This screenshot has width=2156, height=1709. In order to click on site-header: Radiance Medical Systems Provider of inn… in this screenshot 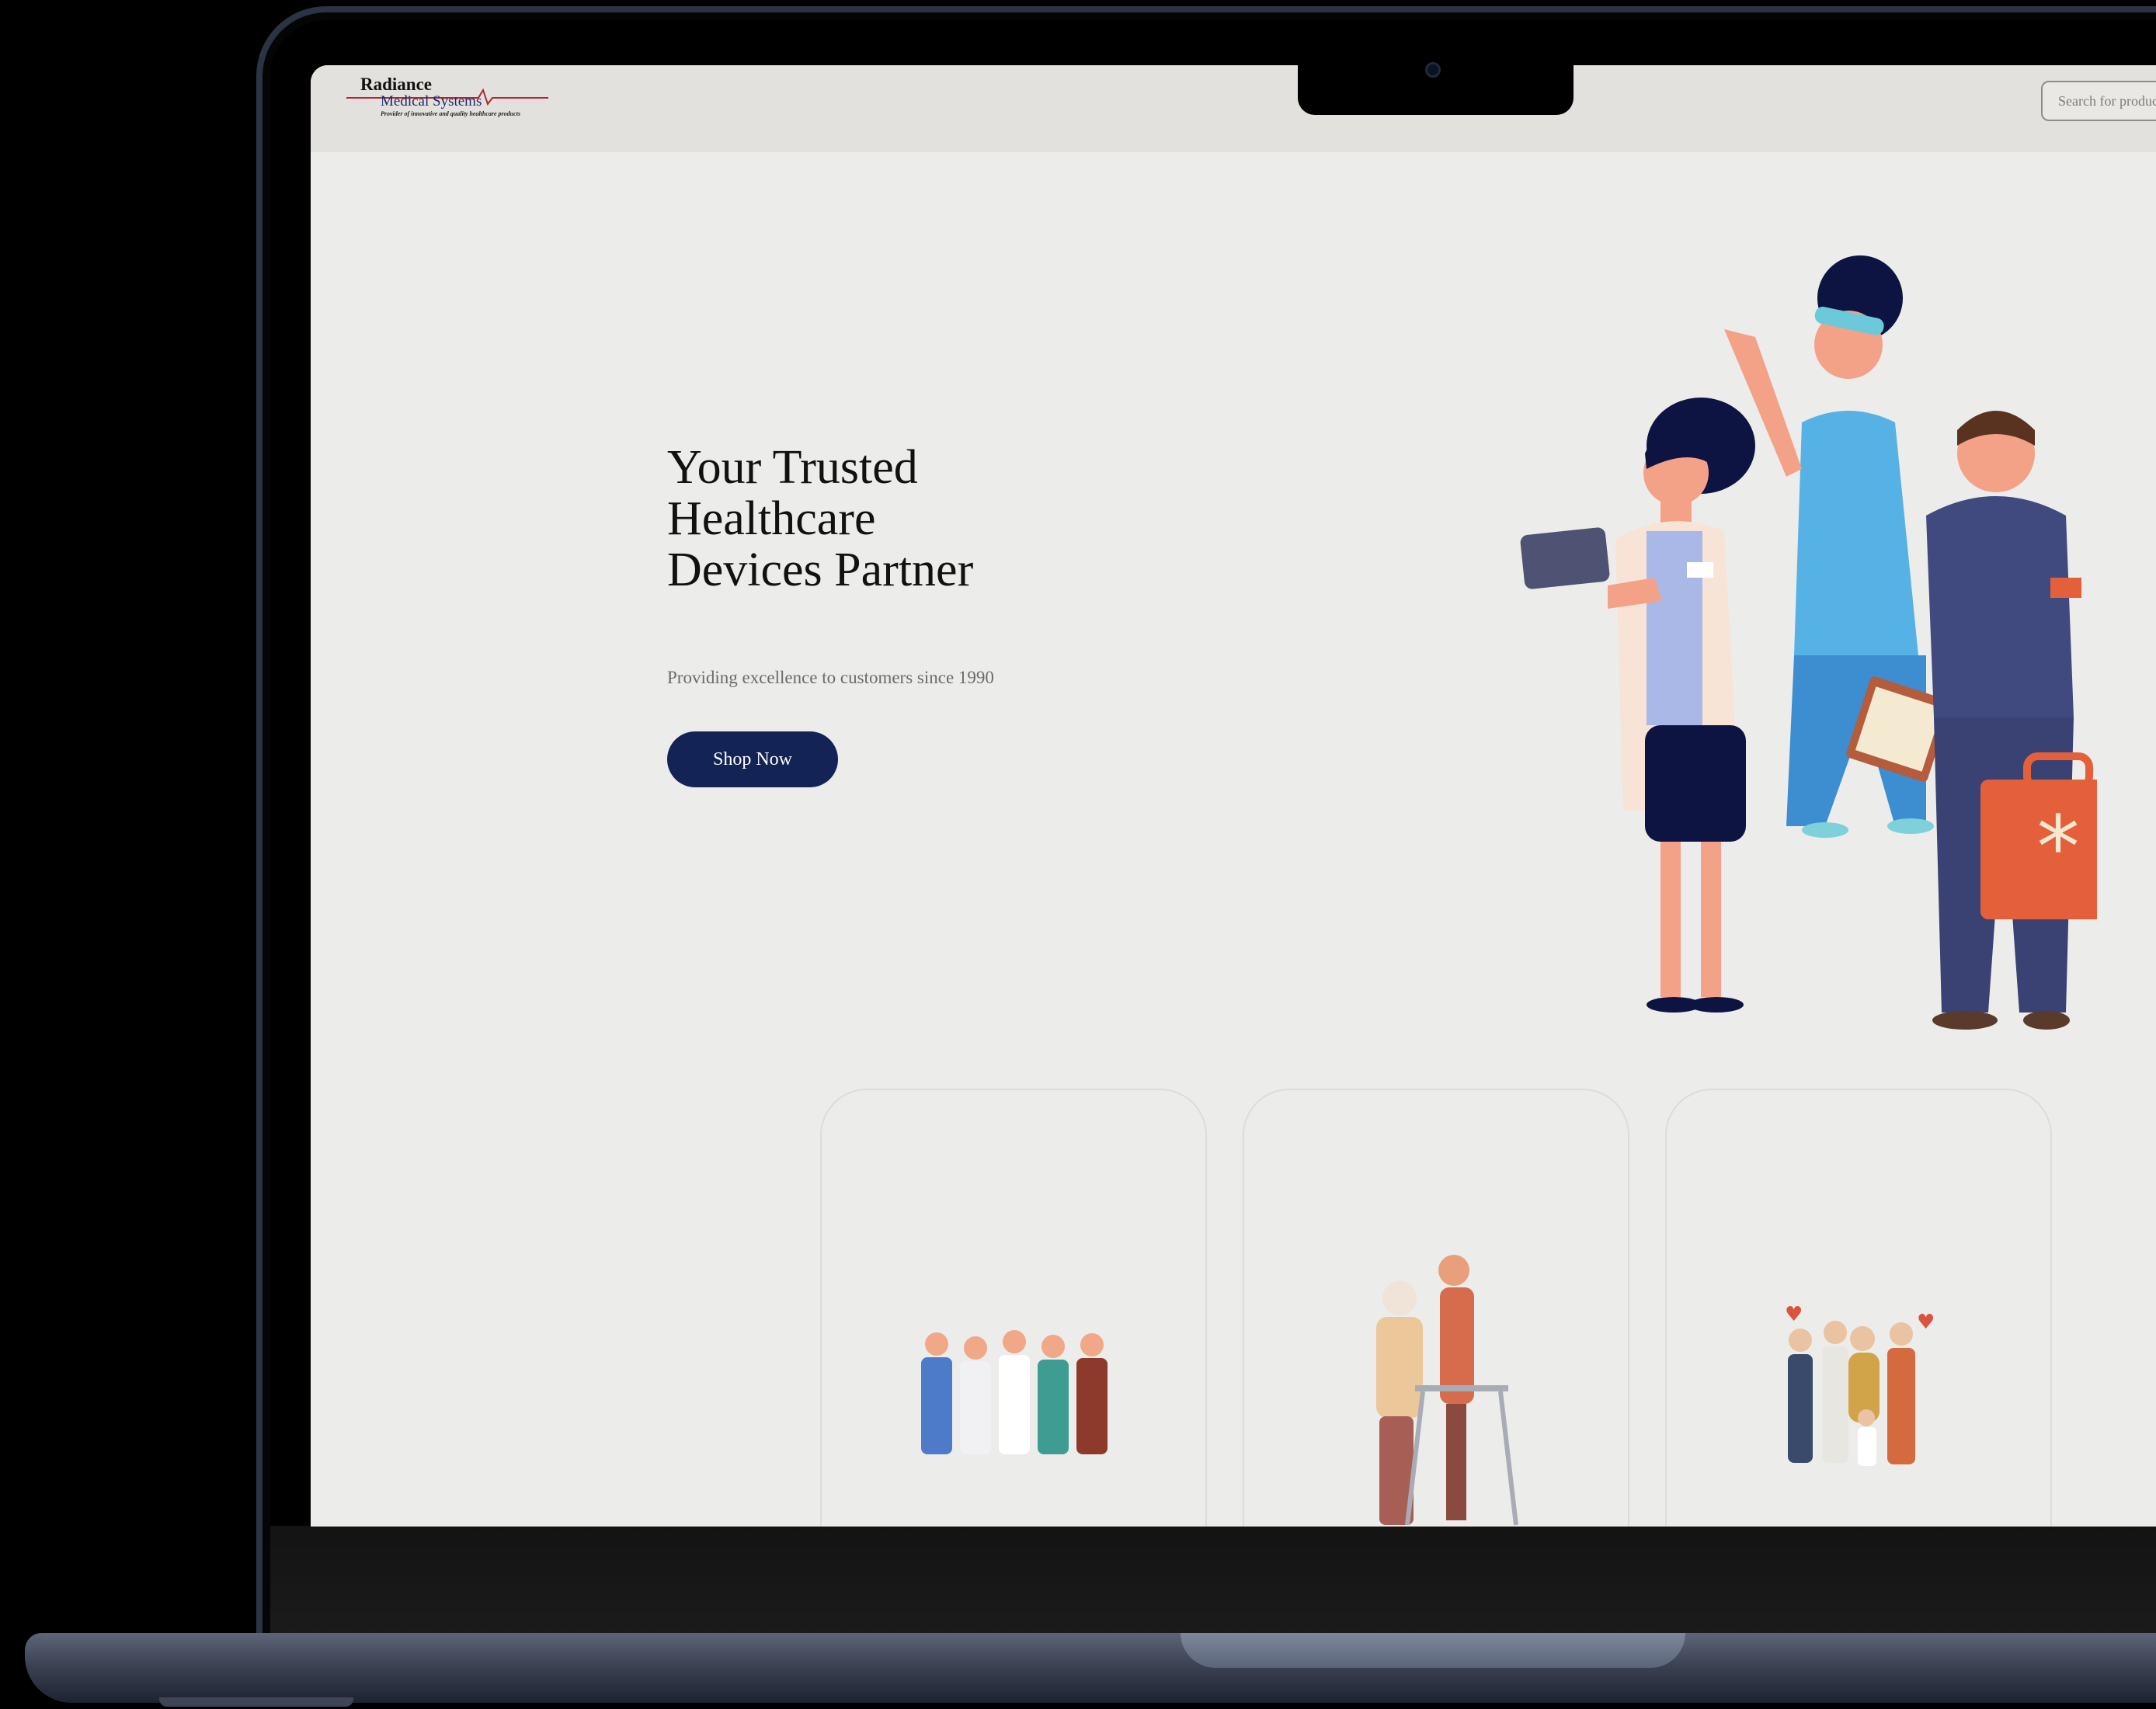, I will do `click(1233, 109)`.